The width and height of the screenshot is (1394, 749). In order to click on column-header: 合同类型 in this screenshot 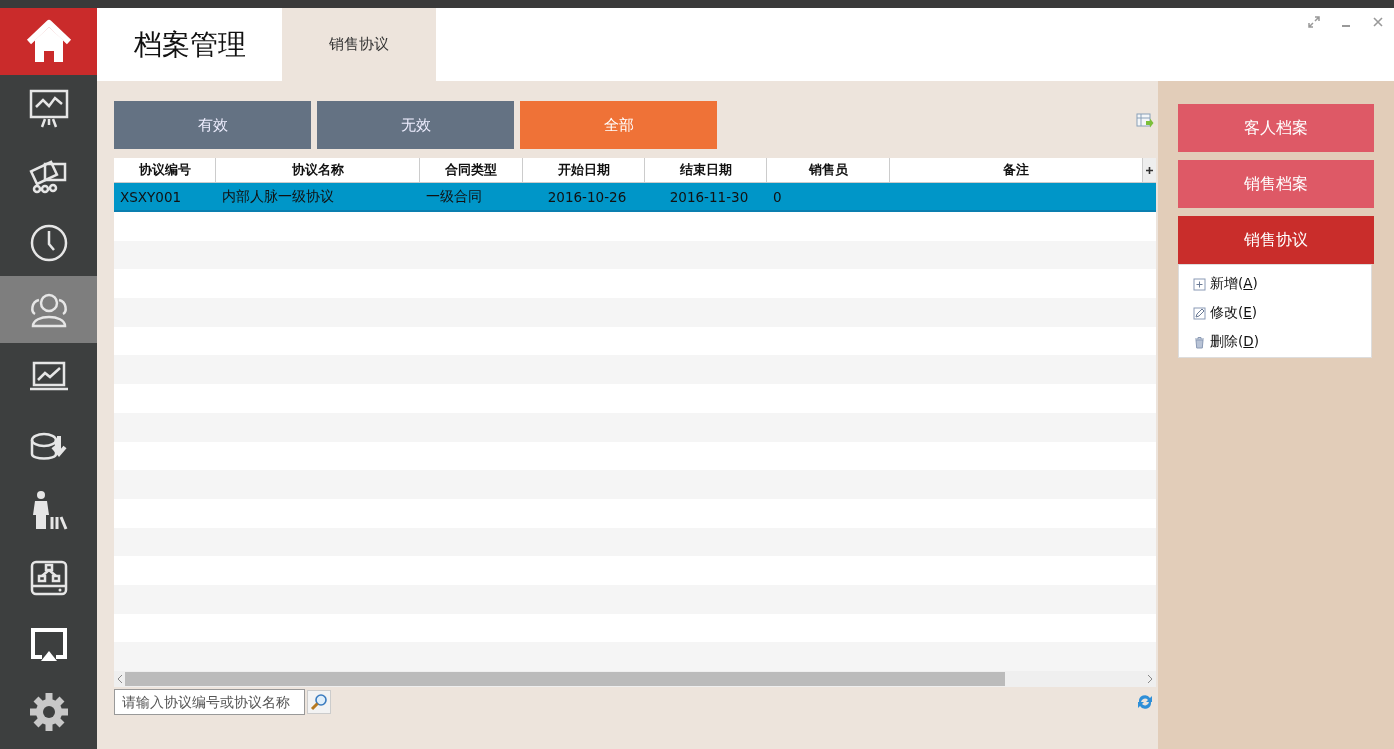, I will do `click(471, 170)`.